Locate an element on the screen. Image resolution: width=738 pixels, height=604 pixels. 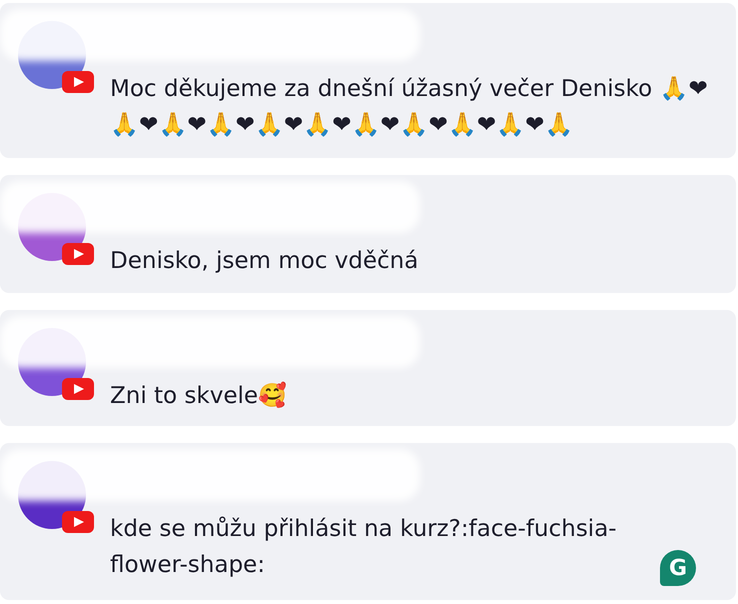
comment-text: Denisko, jsem moc vděčná is located at coordinates (264, 261).